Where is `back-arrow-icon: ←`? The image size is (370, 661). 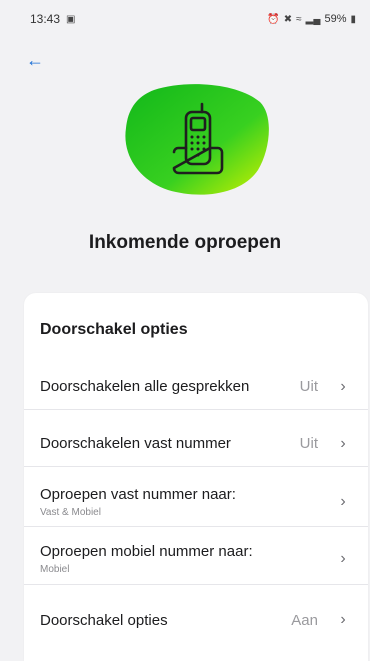
back-arrow-icon: ← is located at coordinates (36, 60).